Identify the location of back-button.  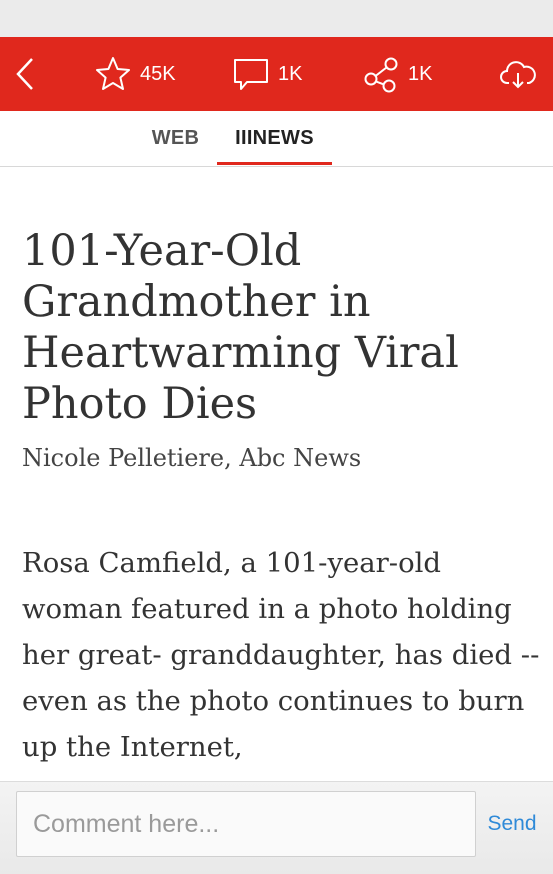
(25, 74).